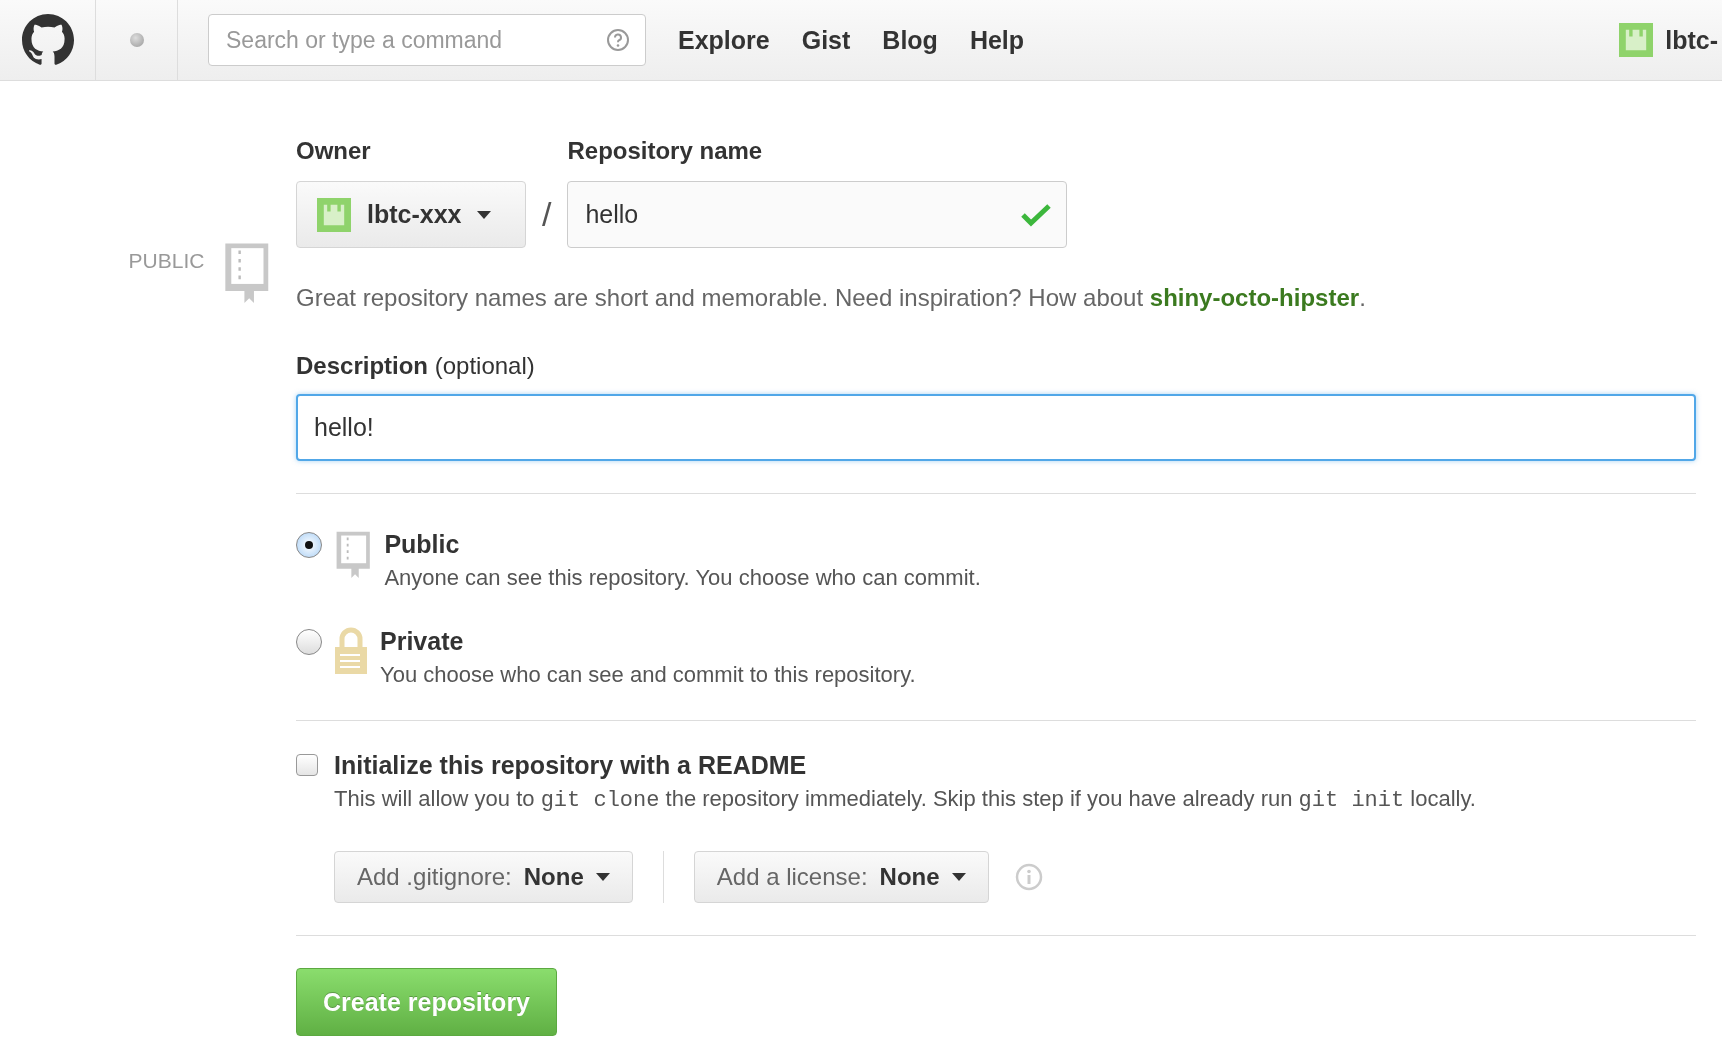 Image resolution: width=1722 pixels, height=1044 pixels. I want to click on readme-label: Initialize this repository with a README, so click(571, 765).